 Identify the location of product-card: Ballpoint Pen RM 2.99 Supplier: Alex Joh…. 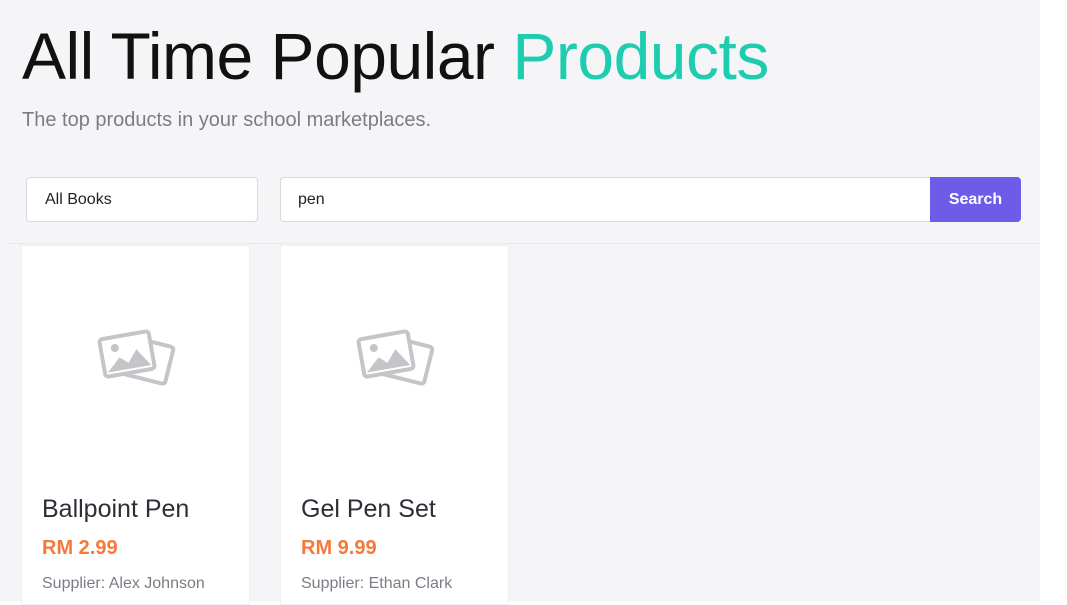
(135, 425).